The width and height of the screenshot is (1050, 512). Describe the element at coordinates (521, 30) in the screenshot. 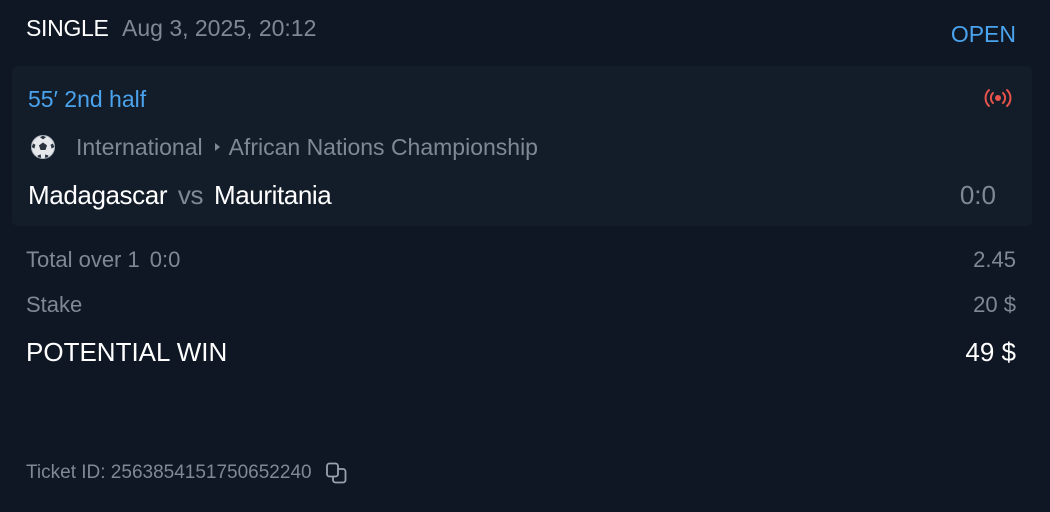

I see `bet-header: SINGLE Aug 3, 2025, 20:12 OPEN` at that location.